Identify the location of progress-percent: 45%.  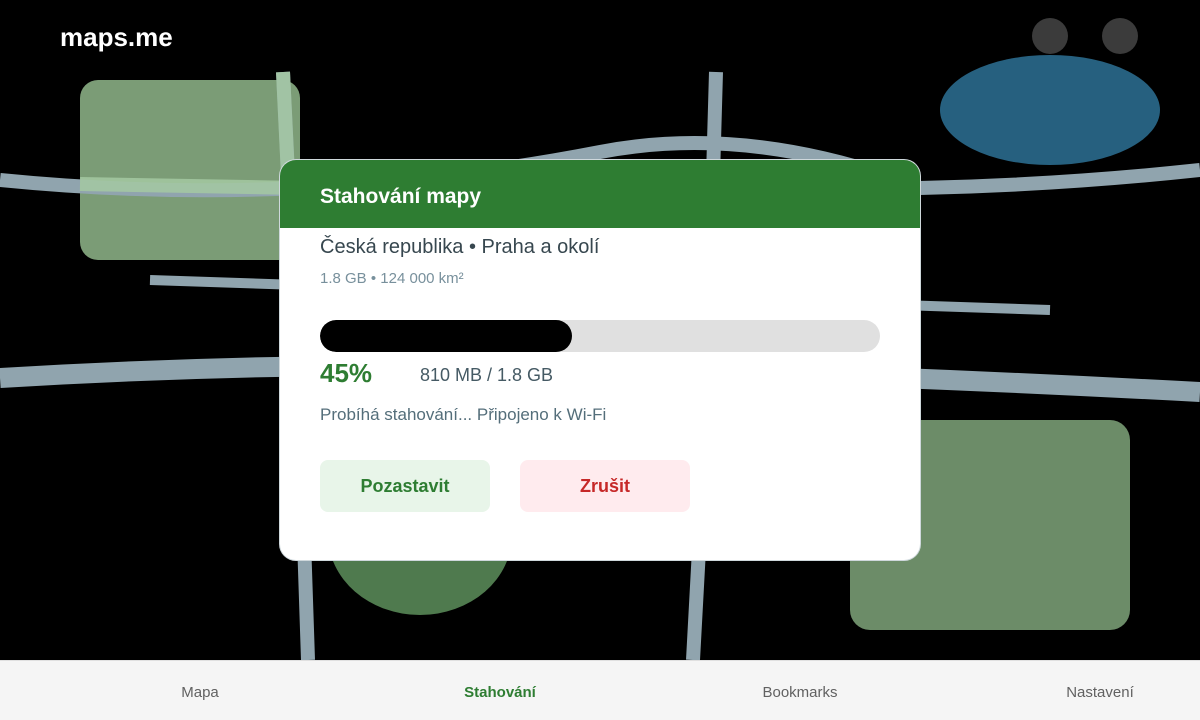
(346, 373).